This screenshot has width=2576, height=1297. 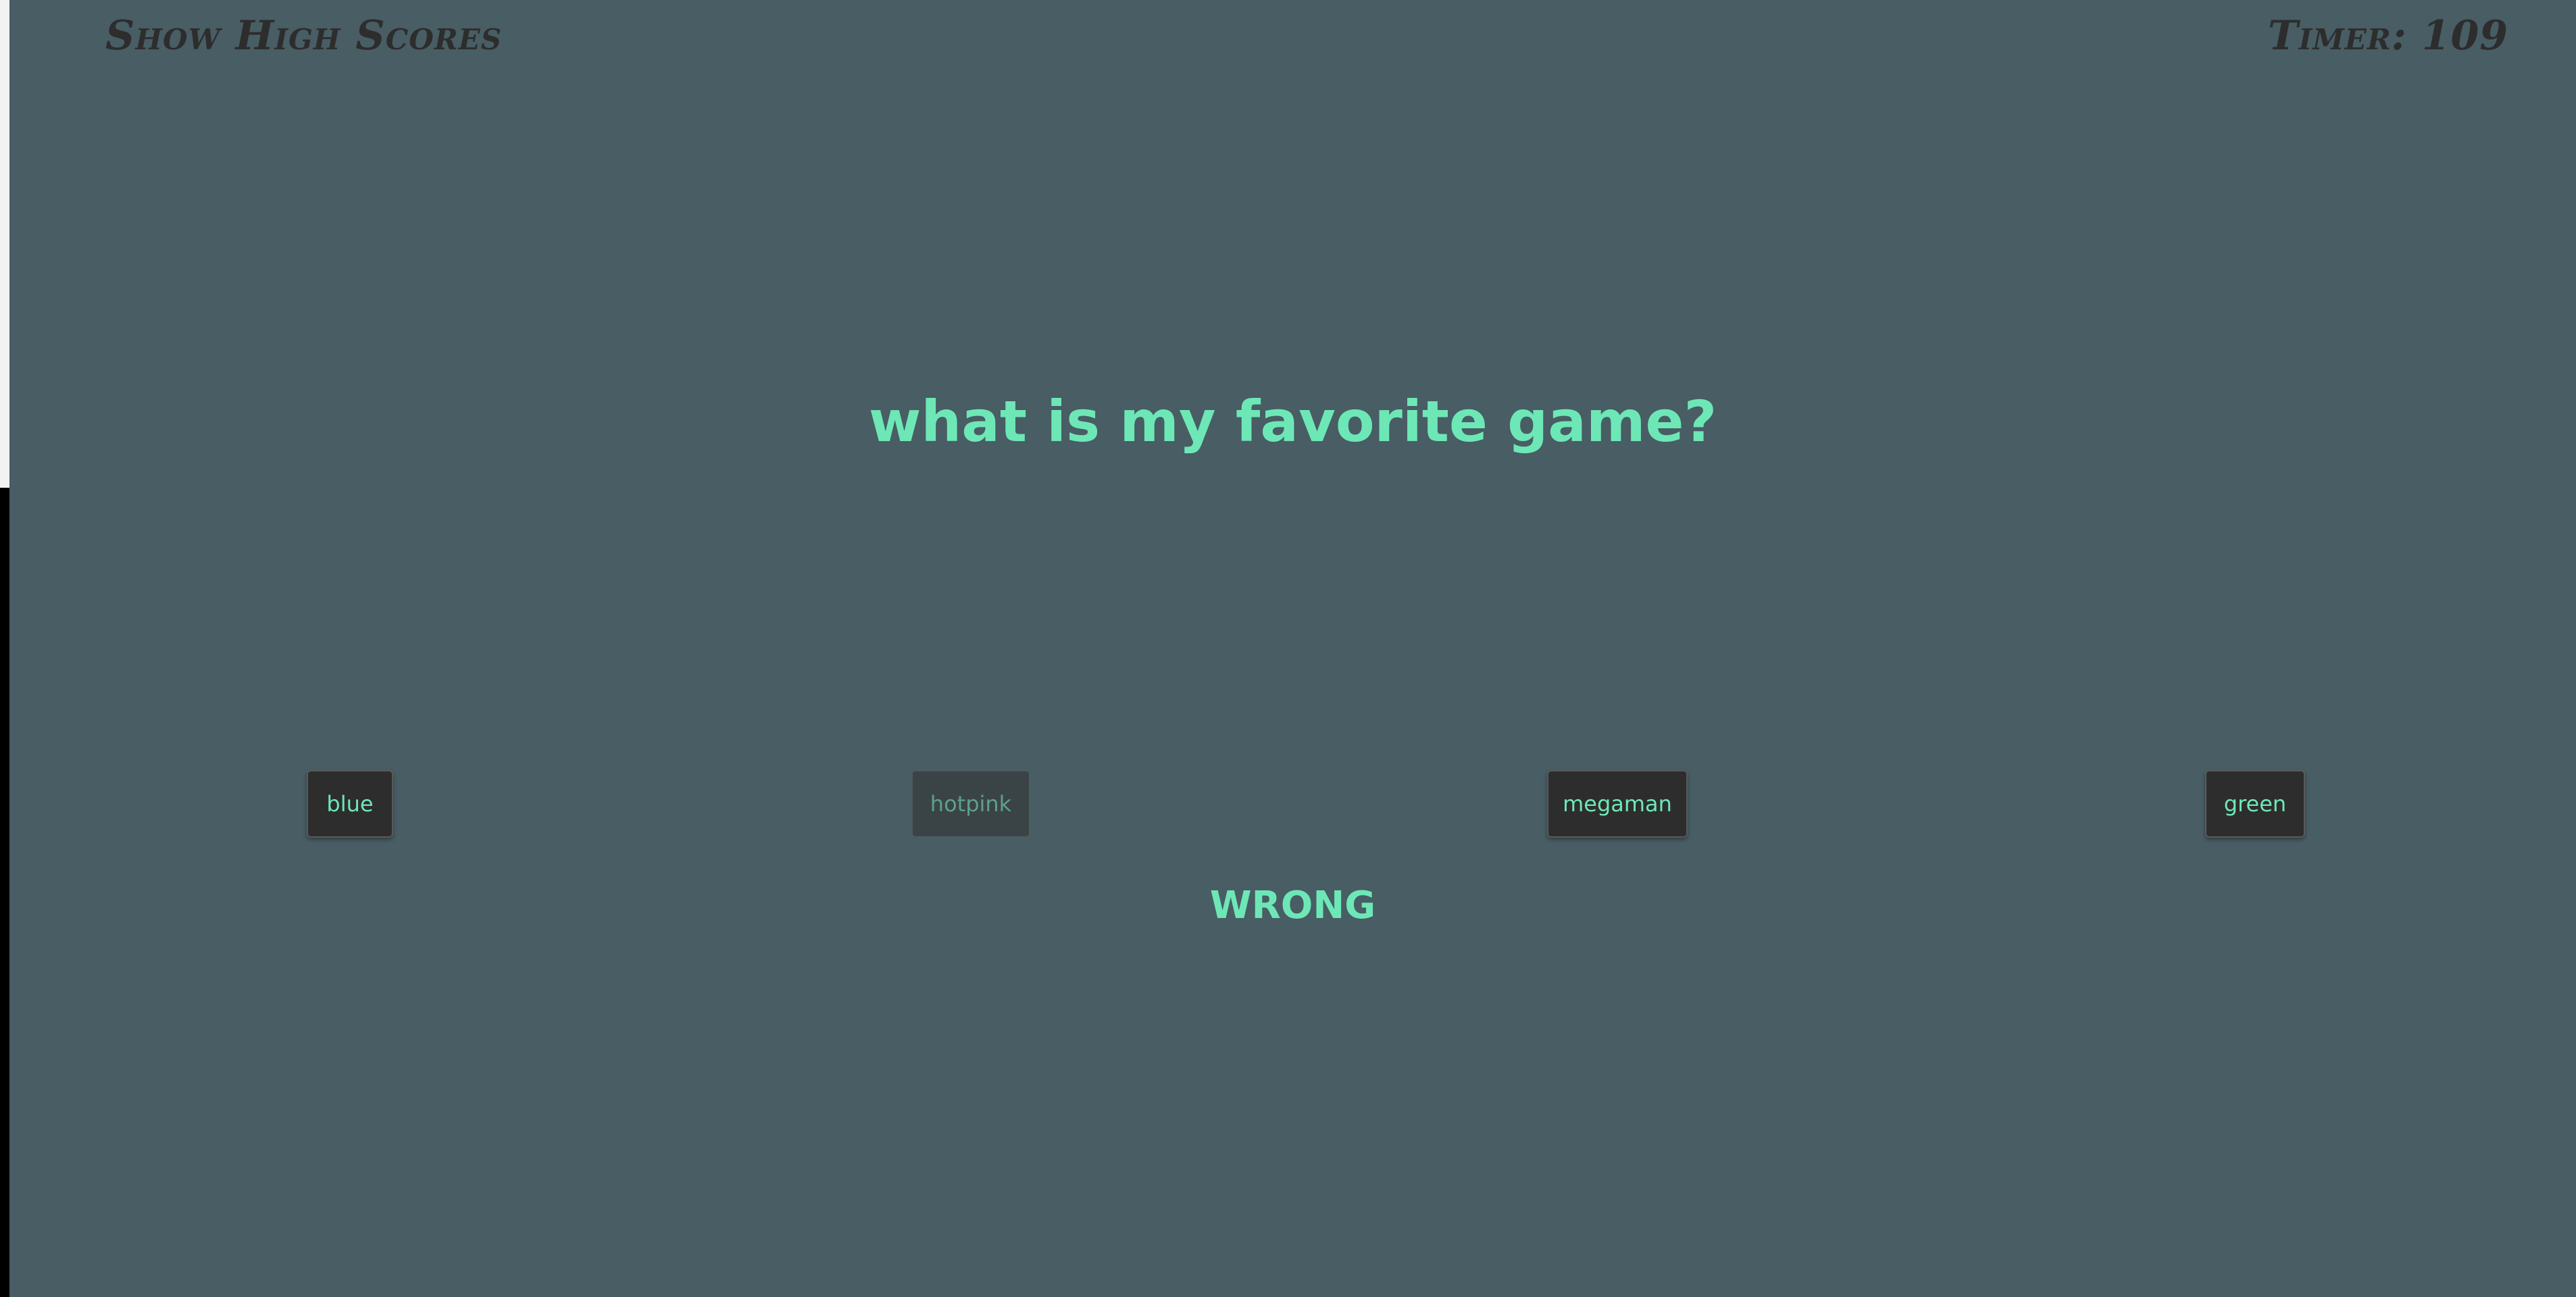 What do you see at coordinates (1617, 804) in the screenshot?
I see `choice-button-megaman: megaman` at bounding box center [1617, 804].